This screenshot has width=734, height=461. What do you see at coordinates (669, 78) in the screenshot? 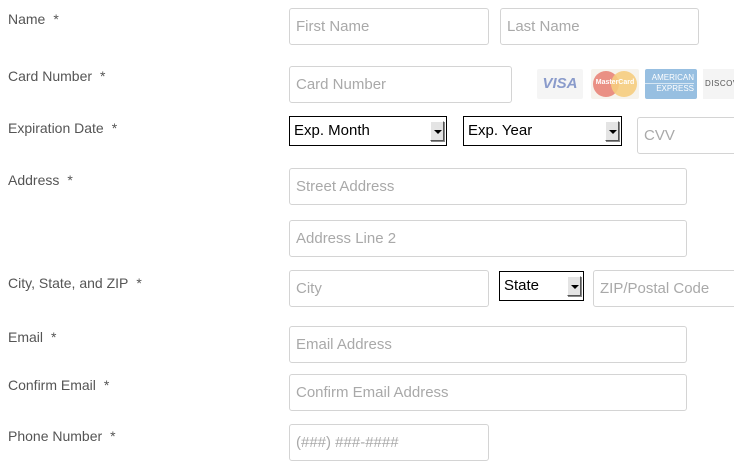
I see `amex-logo-line1: AMERICAN` at bounding box center [669, 78].